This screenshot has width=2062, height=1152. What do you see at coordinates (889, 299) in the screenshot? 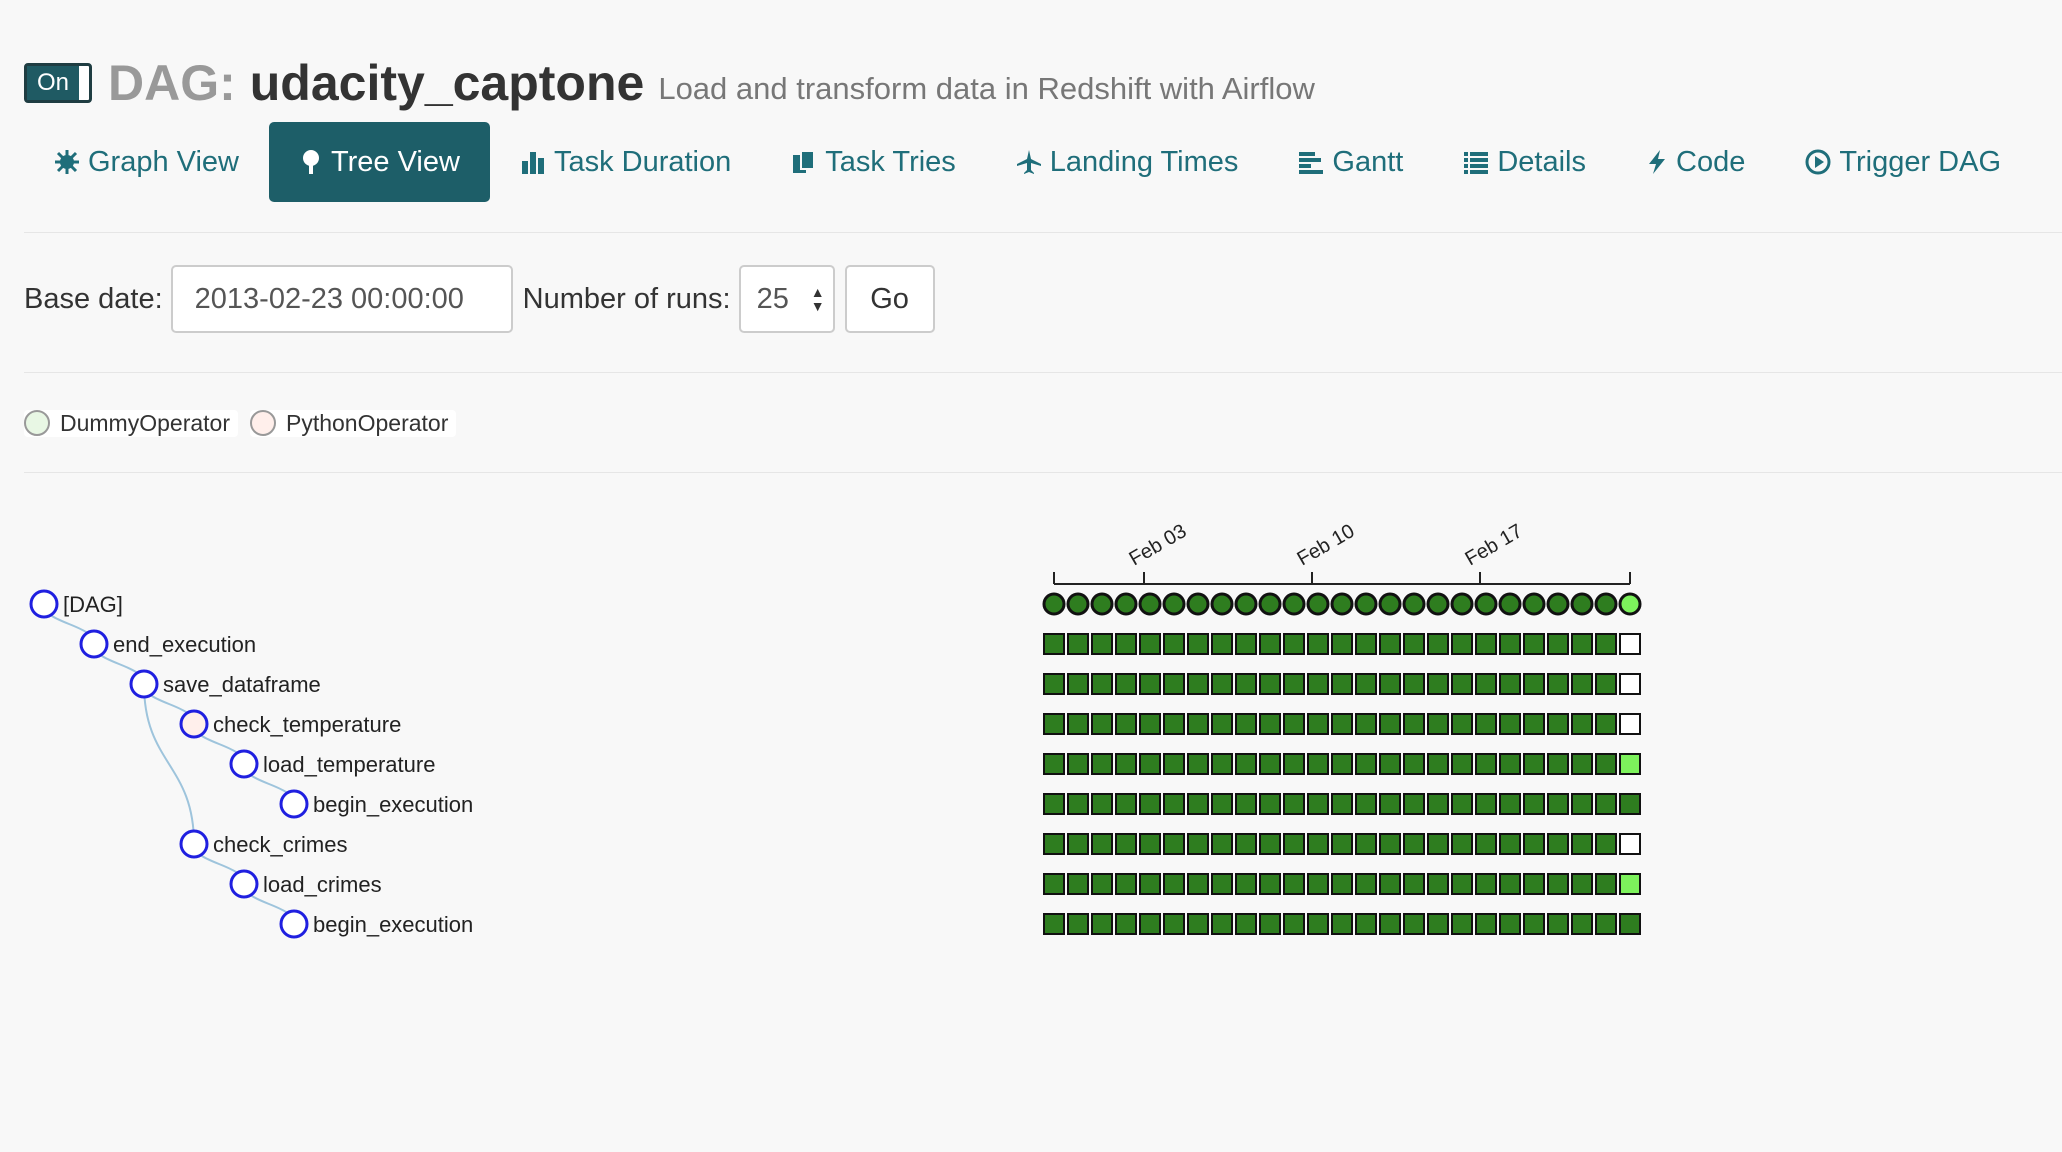
I see `go-button: Go` at bounding box center [889, 299].